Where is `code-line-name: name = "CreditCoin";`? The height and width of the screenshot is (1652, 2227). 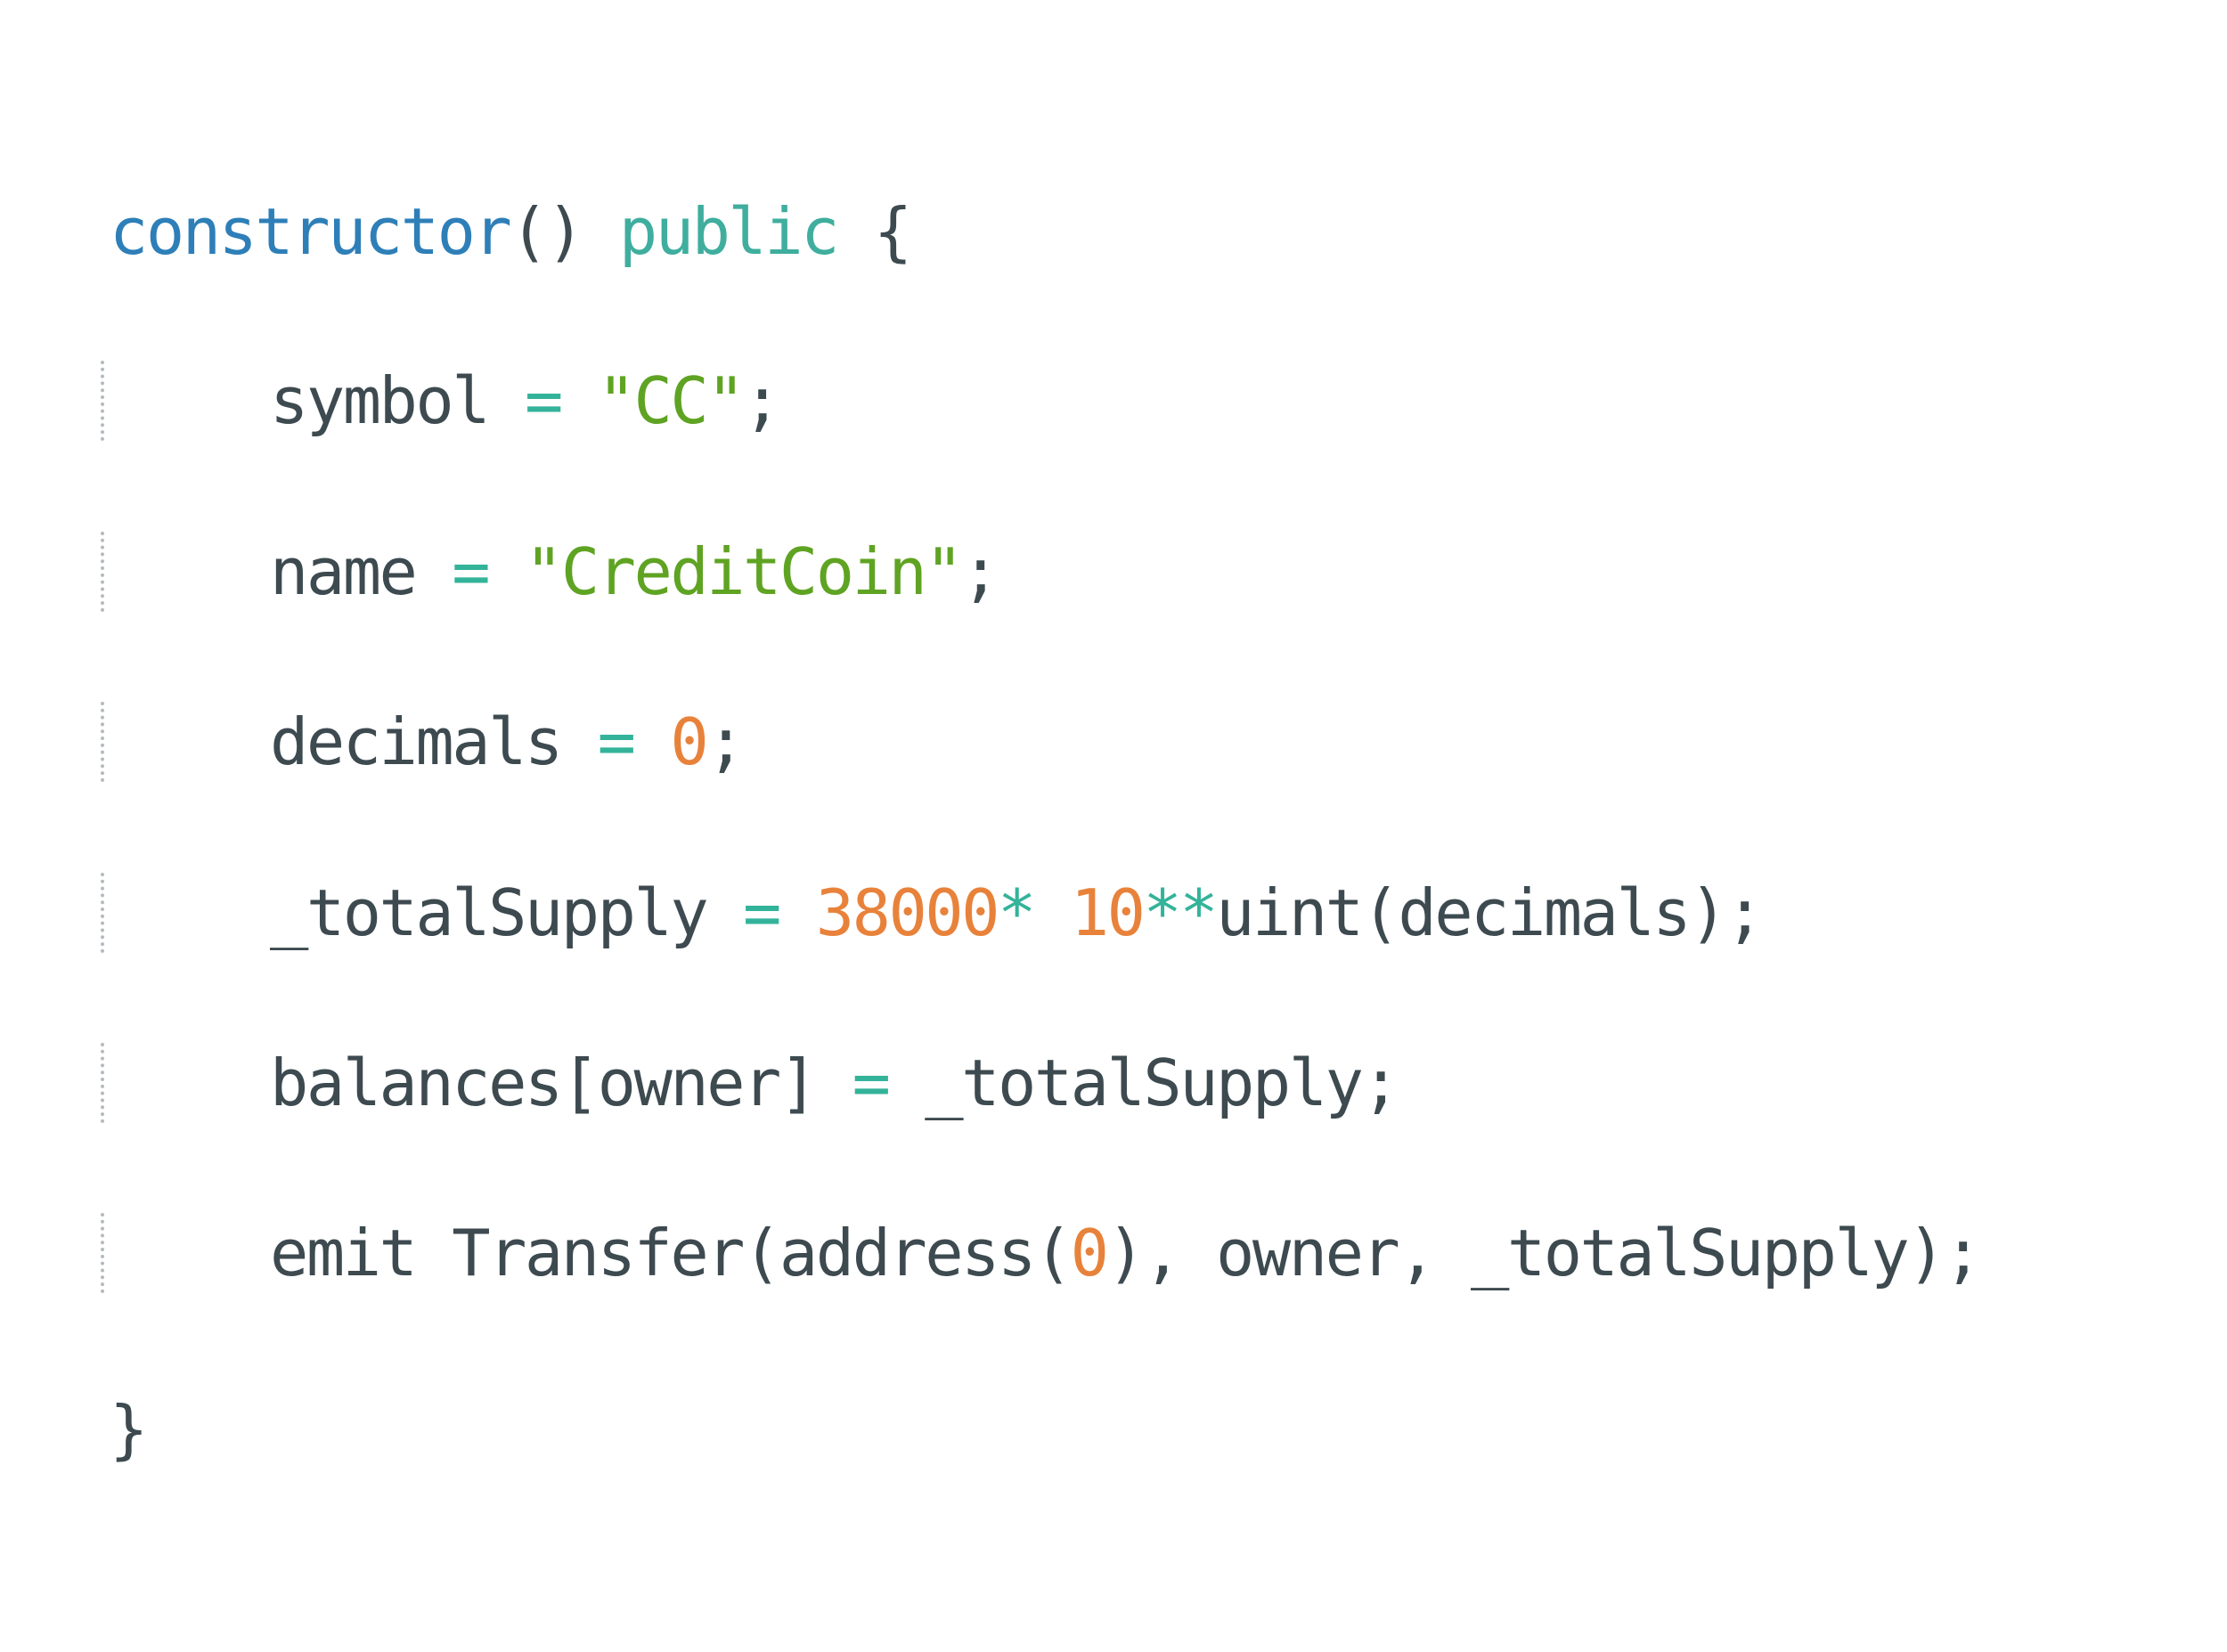
code-line-name: name = "CreditCoin"; is located at coordinates (499, 571).